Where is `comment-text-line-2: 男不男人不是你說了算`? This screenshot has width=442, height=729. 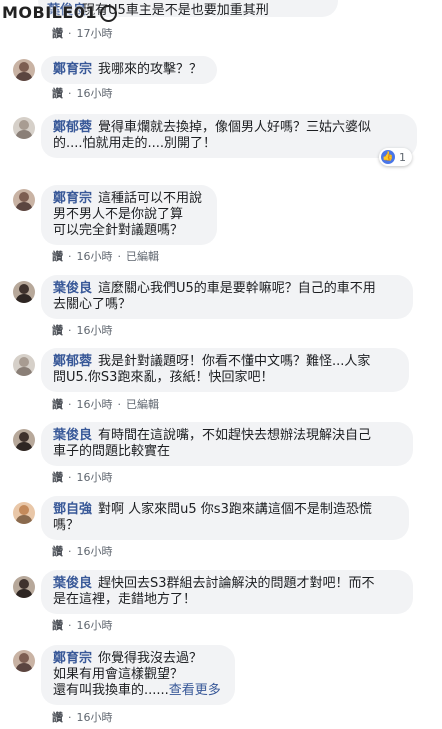 comment-text-line-2: 男不男人不是你說了算 is located at coordinates (118, 214).